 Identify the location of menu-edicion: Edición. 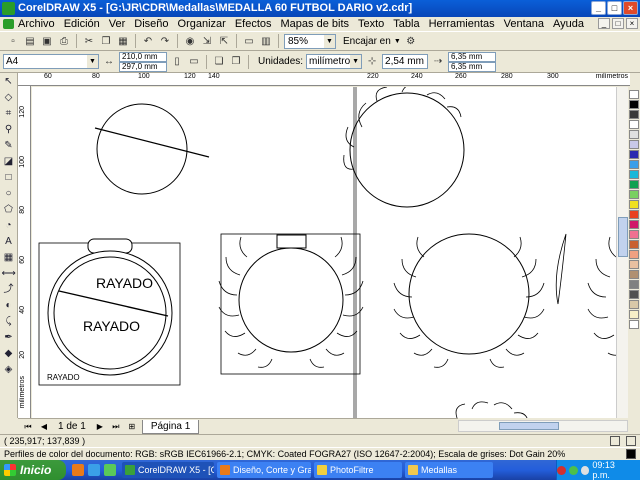
(82, 24).